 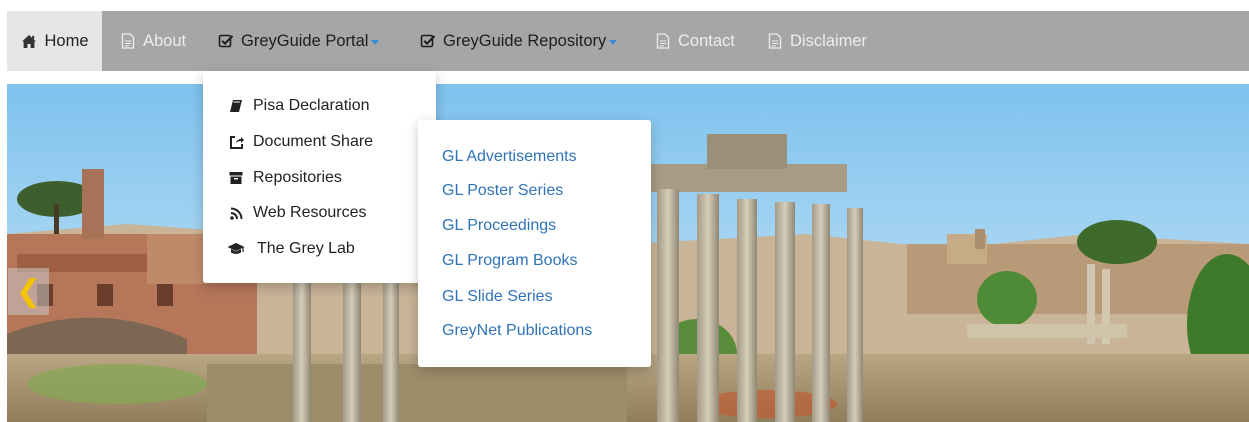 I want to click on share-icon, so click(x=236, y=142).